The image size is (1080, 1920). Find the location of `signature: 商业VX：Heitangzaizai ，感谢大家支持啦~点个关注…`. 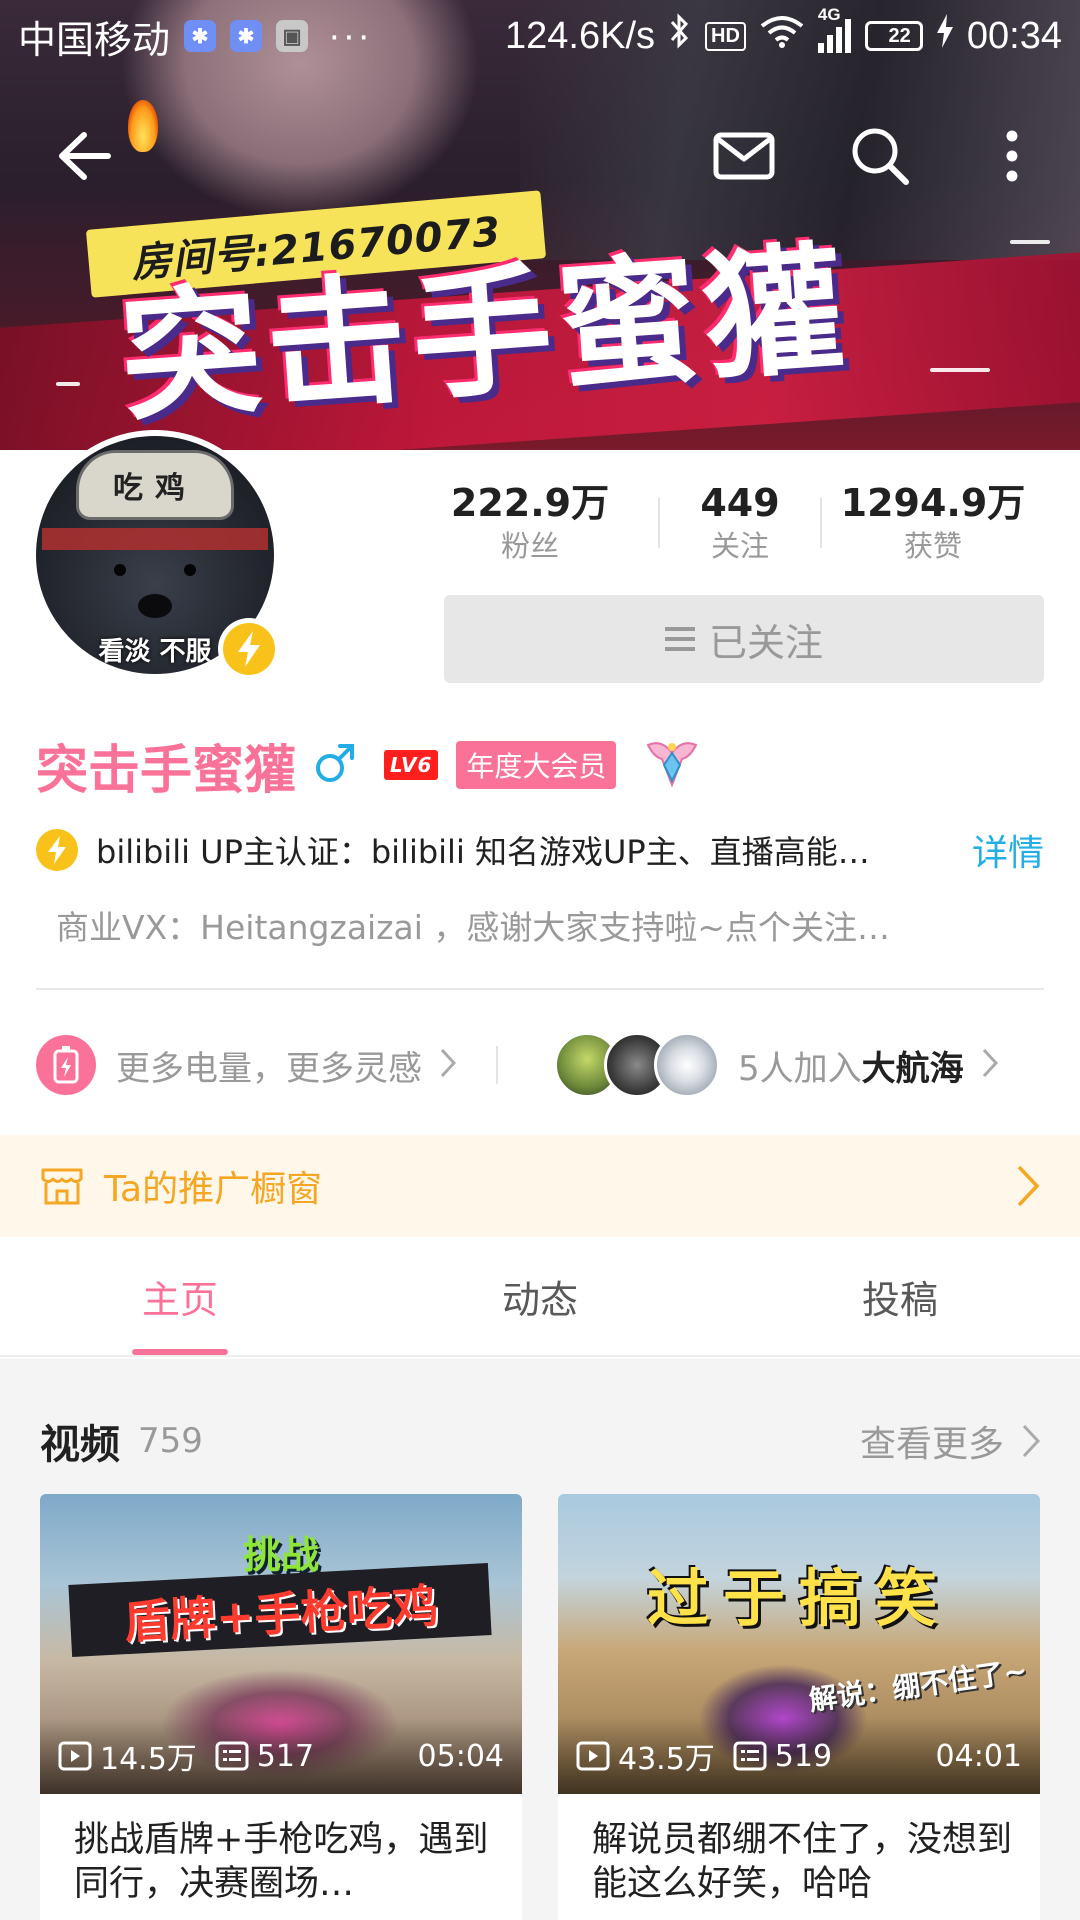

signature: 商业VX：Heitangzaizai ，感谢大家支持啦~点个关注… is located at coordinates (536, 928).